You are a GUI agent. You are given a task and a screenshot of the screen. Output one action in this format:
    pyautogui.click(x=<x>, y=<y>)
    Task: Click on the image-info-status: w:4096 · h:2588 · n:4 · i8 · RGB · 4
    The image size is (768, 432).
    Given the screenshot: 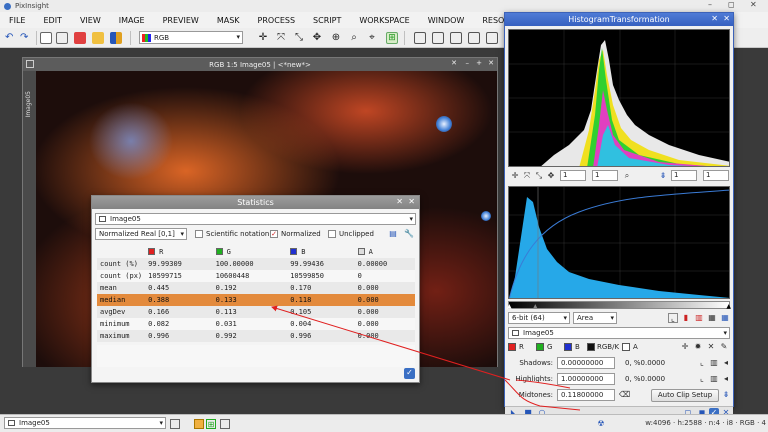 What is the action you would take?
    pyautogui.click(x=705, y=423)
    